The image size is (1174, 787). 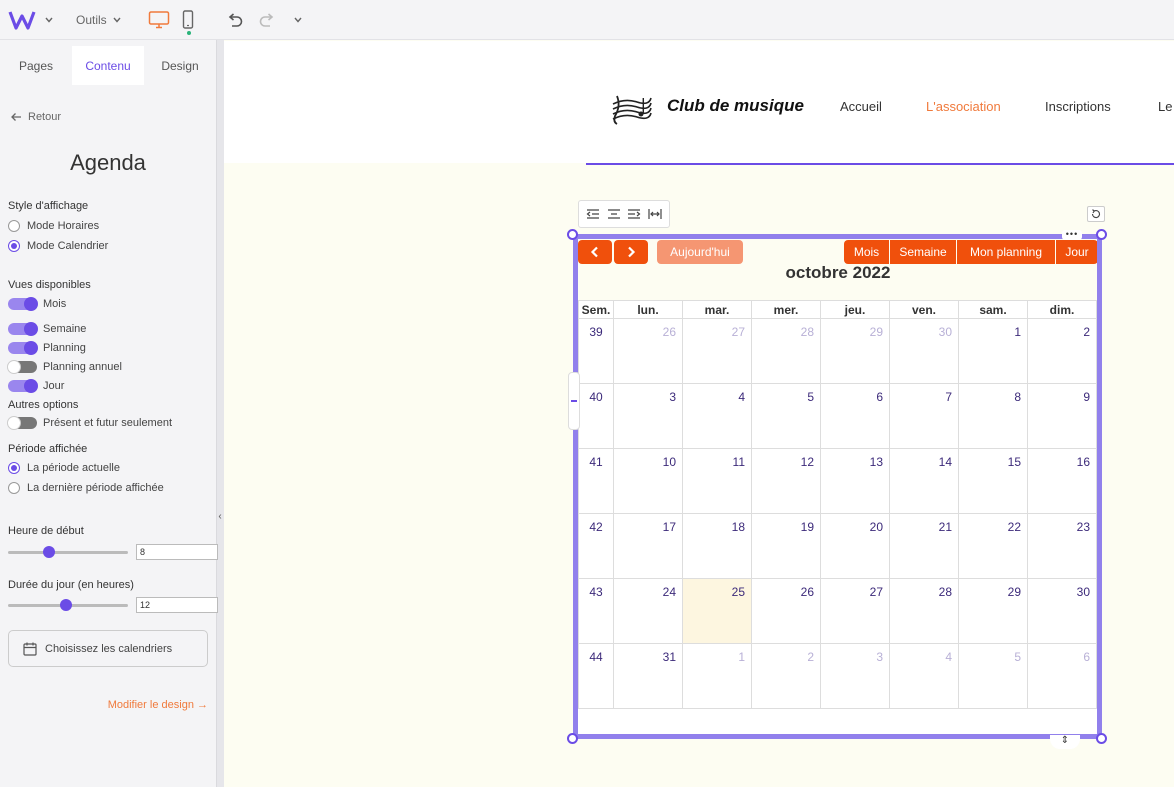 I want to click on choose-calendars-label: Choisissez les calendriers, so click(x=109, y=648).